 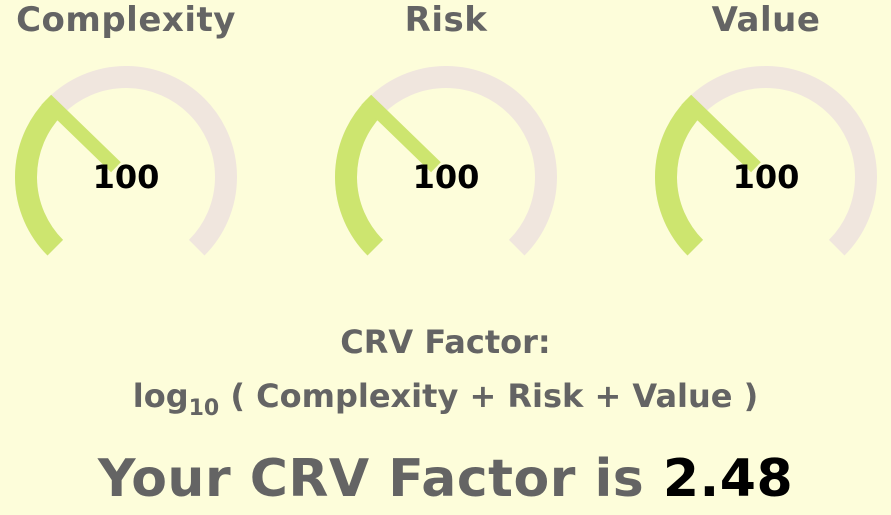 I want to click on gauge-risk: 100, so click(x=446, y=170).